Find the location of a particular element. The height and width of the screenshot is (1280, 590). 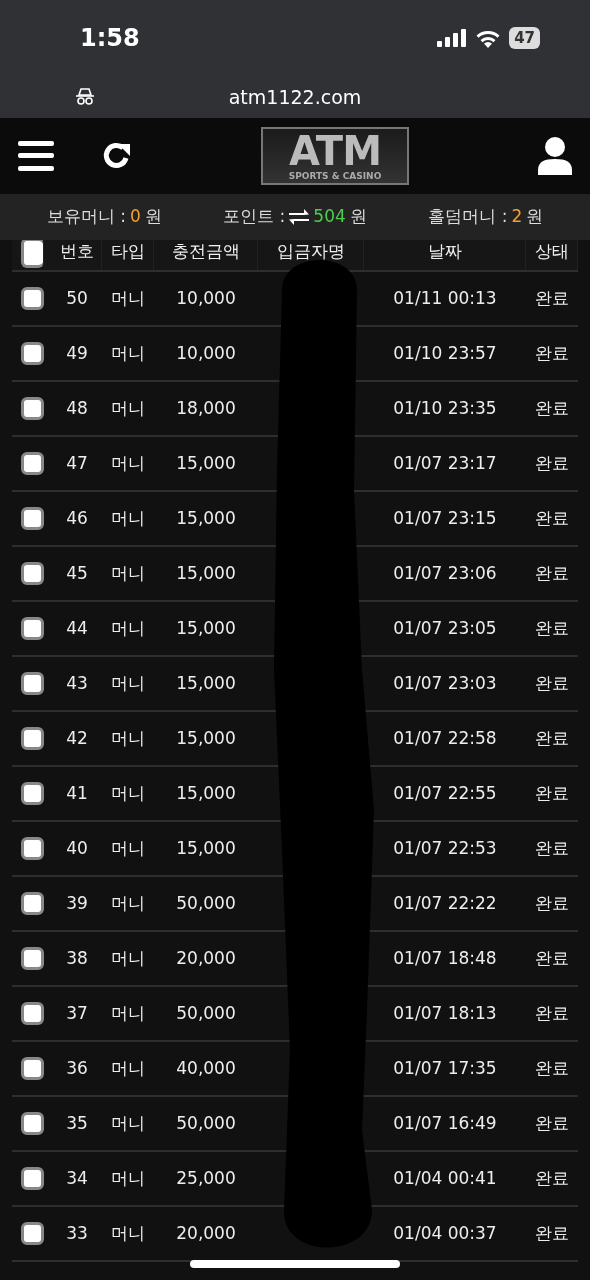

table-cell-text: 46 is located at coordinates (77, 518).